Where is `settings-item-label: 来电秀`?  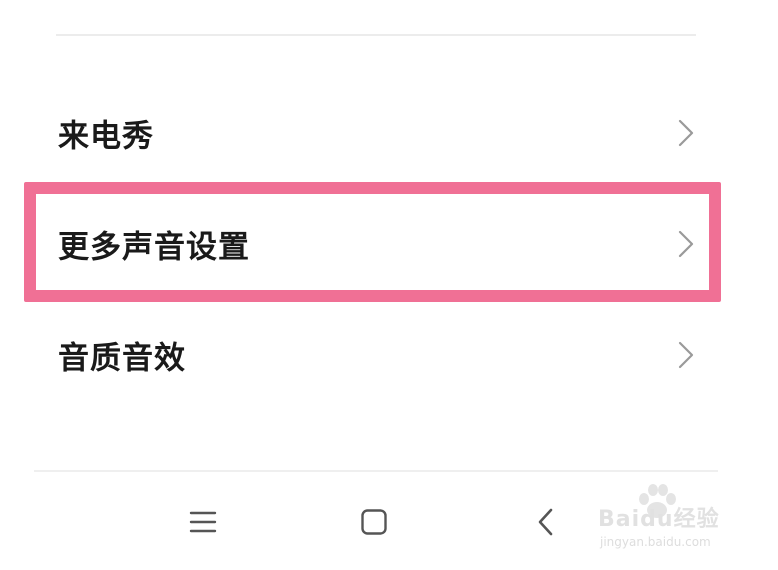 settings-item-label: 来电秀 is located at coordinates (106, 136).